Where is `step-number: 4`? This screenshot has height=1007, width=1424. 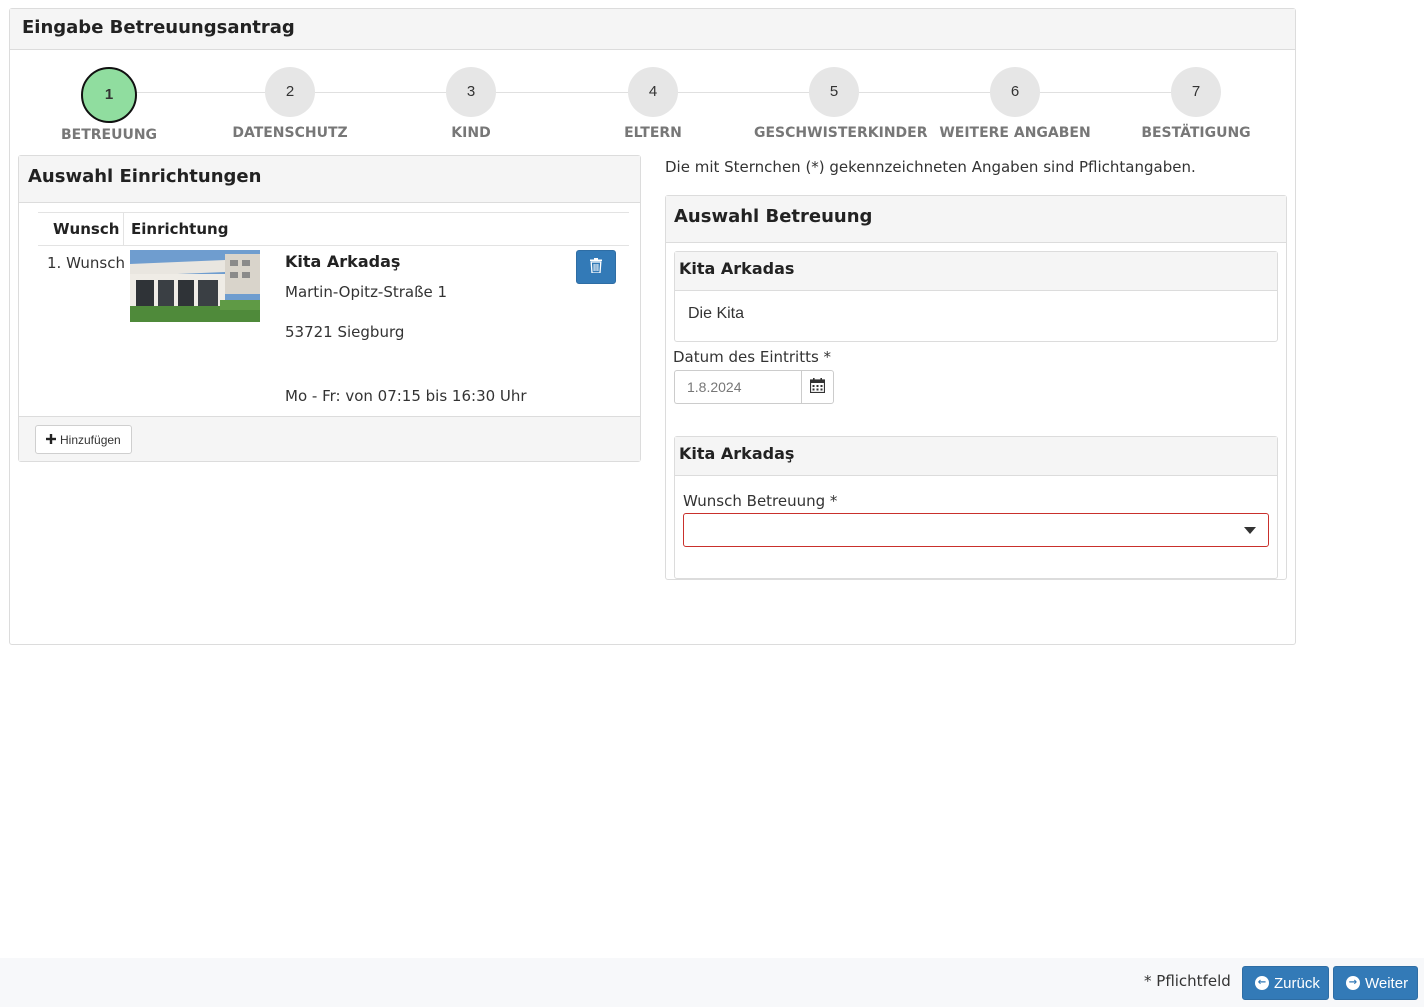
step-number: 4 is located at coordinates (653, 92).